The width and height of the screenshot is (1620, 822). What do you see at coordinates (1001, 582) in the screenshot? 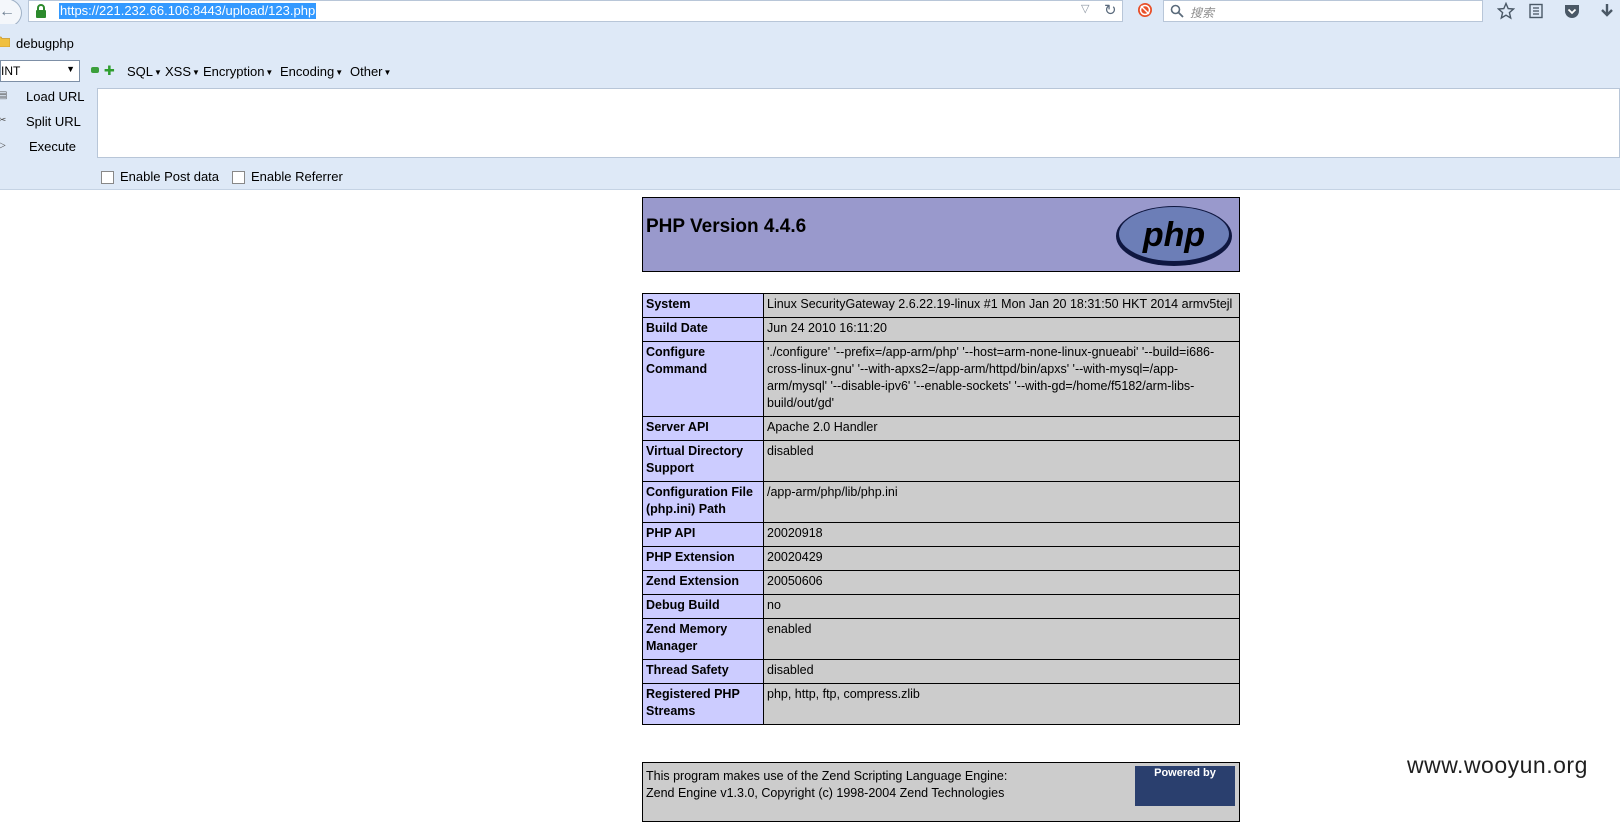
I see `row-value: 20050606` at bounding box center [1001, 582].